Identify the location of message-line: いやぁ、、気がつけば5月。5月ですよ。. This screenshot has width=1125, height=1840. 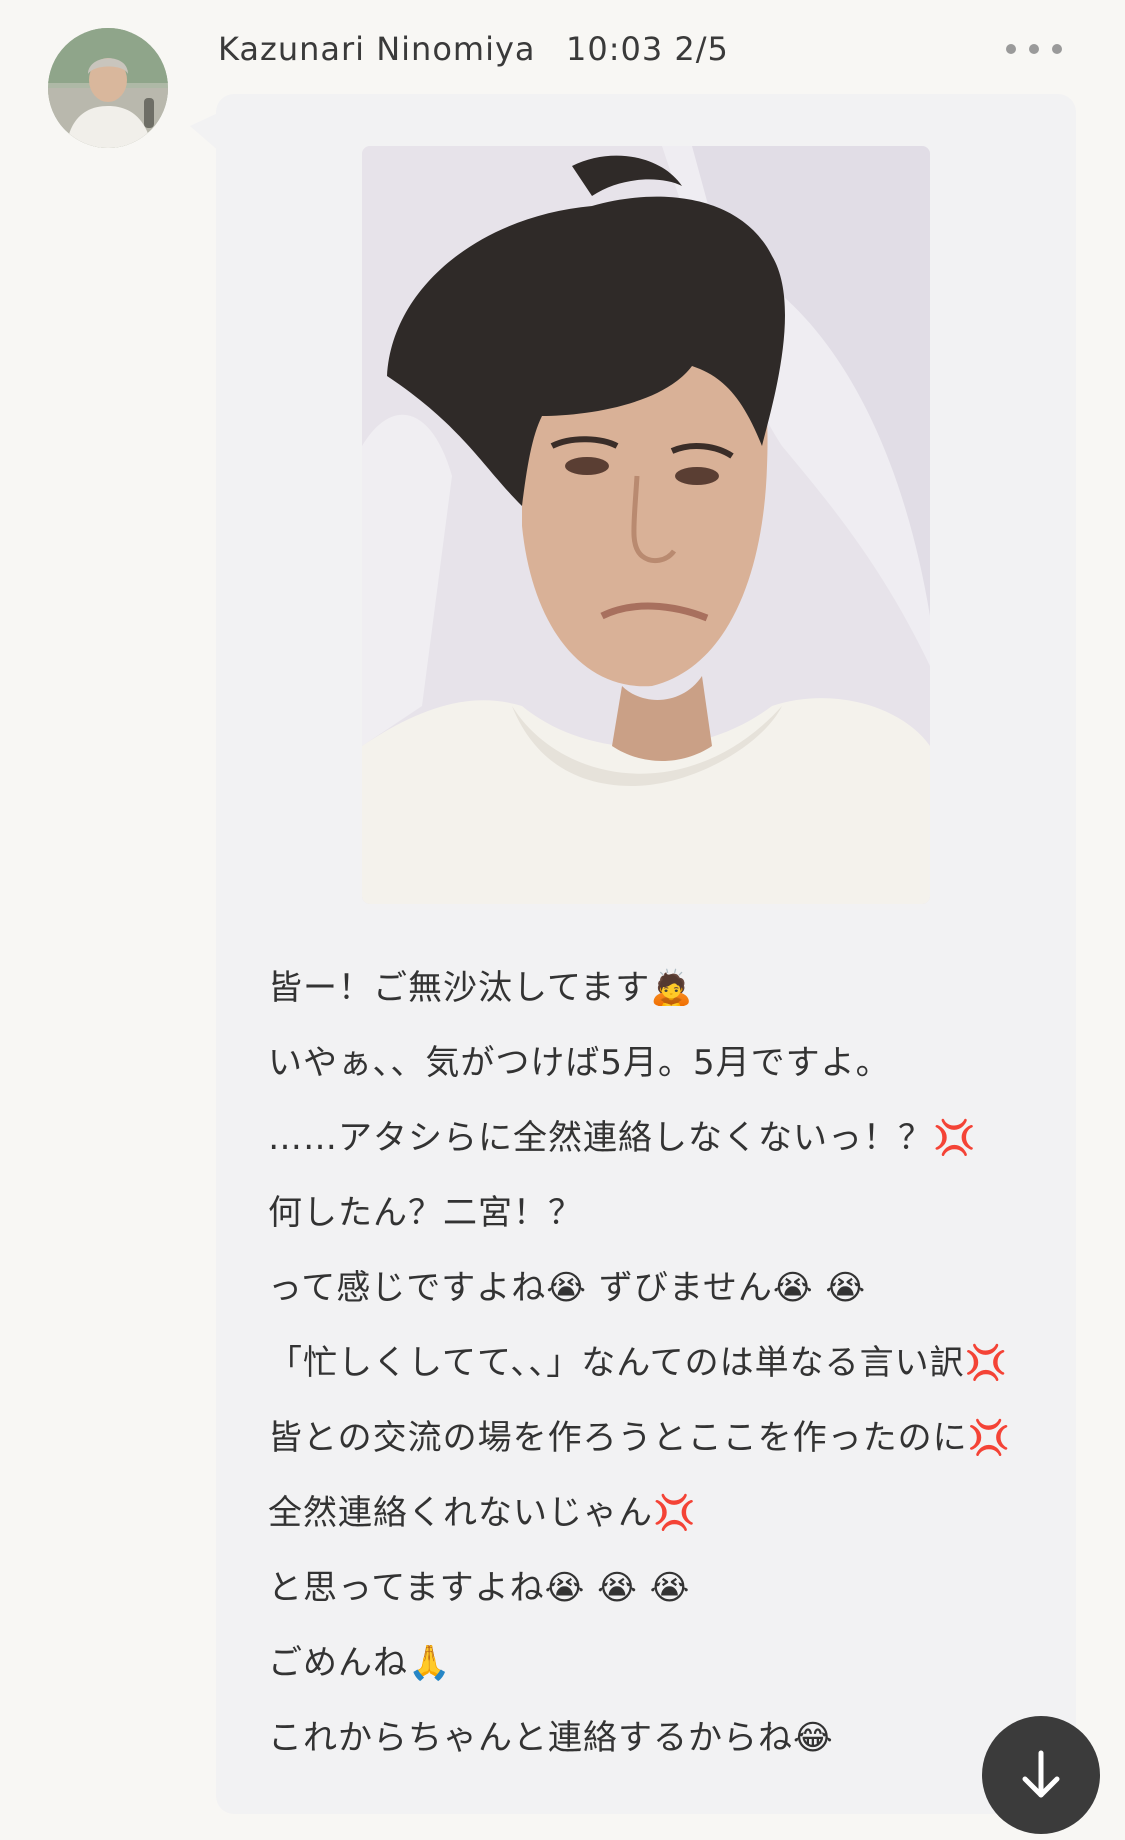
(579, 1063).